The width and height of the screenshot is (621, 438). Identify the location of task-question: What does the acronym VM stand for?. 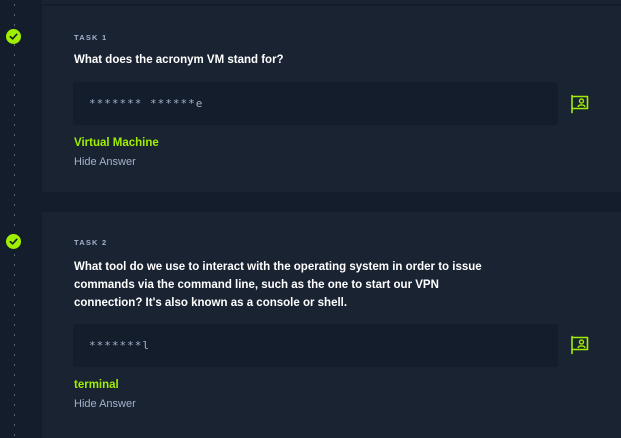
(179, 60).